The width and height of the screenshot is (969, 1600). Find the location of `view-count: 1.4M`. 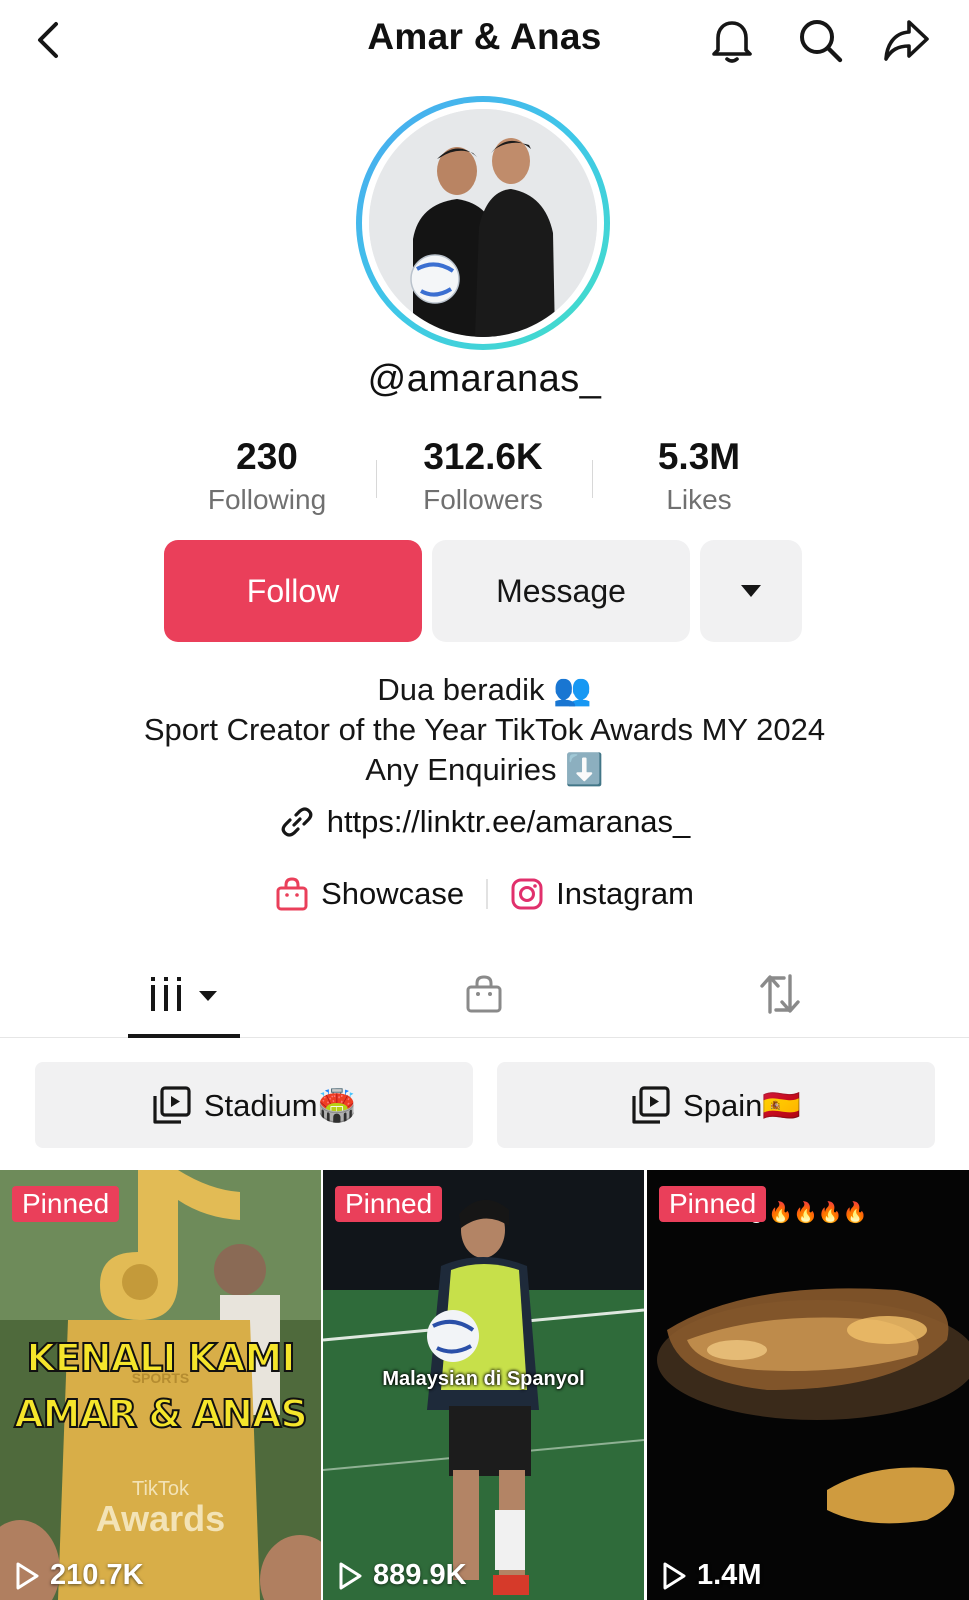

view-count: 1.4M is located at coordinates (711, 1575).